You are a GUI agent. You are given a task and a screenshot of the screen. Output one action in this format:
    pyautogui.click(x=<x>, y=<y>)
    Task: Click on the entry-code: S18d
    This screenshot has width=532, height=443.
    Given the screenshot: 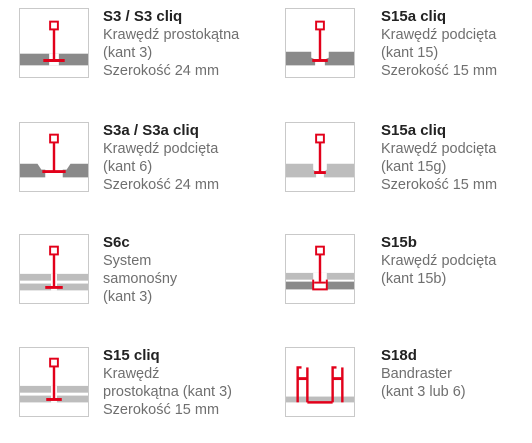 What is the action you would take?
    pyautogui.click(x=399, y=355)
    